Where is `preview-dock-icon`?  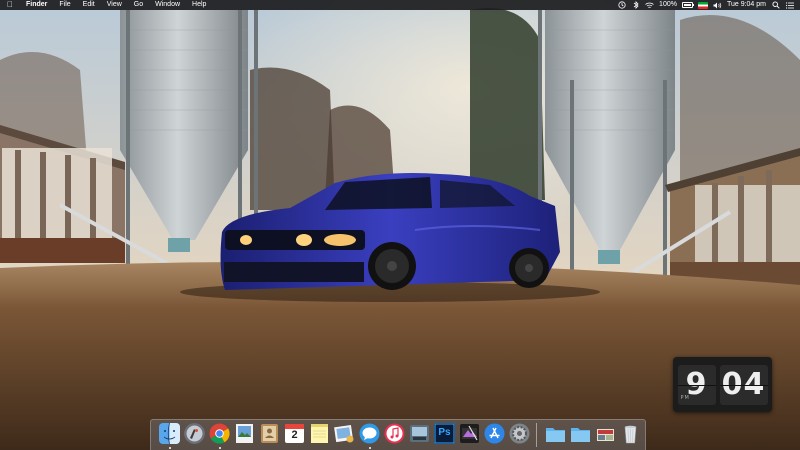
preview-dock-icon is located at coordinates (244, 433).